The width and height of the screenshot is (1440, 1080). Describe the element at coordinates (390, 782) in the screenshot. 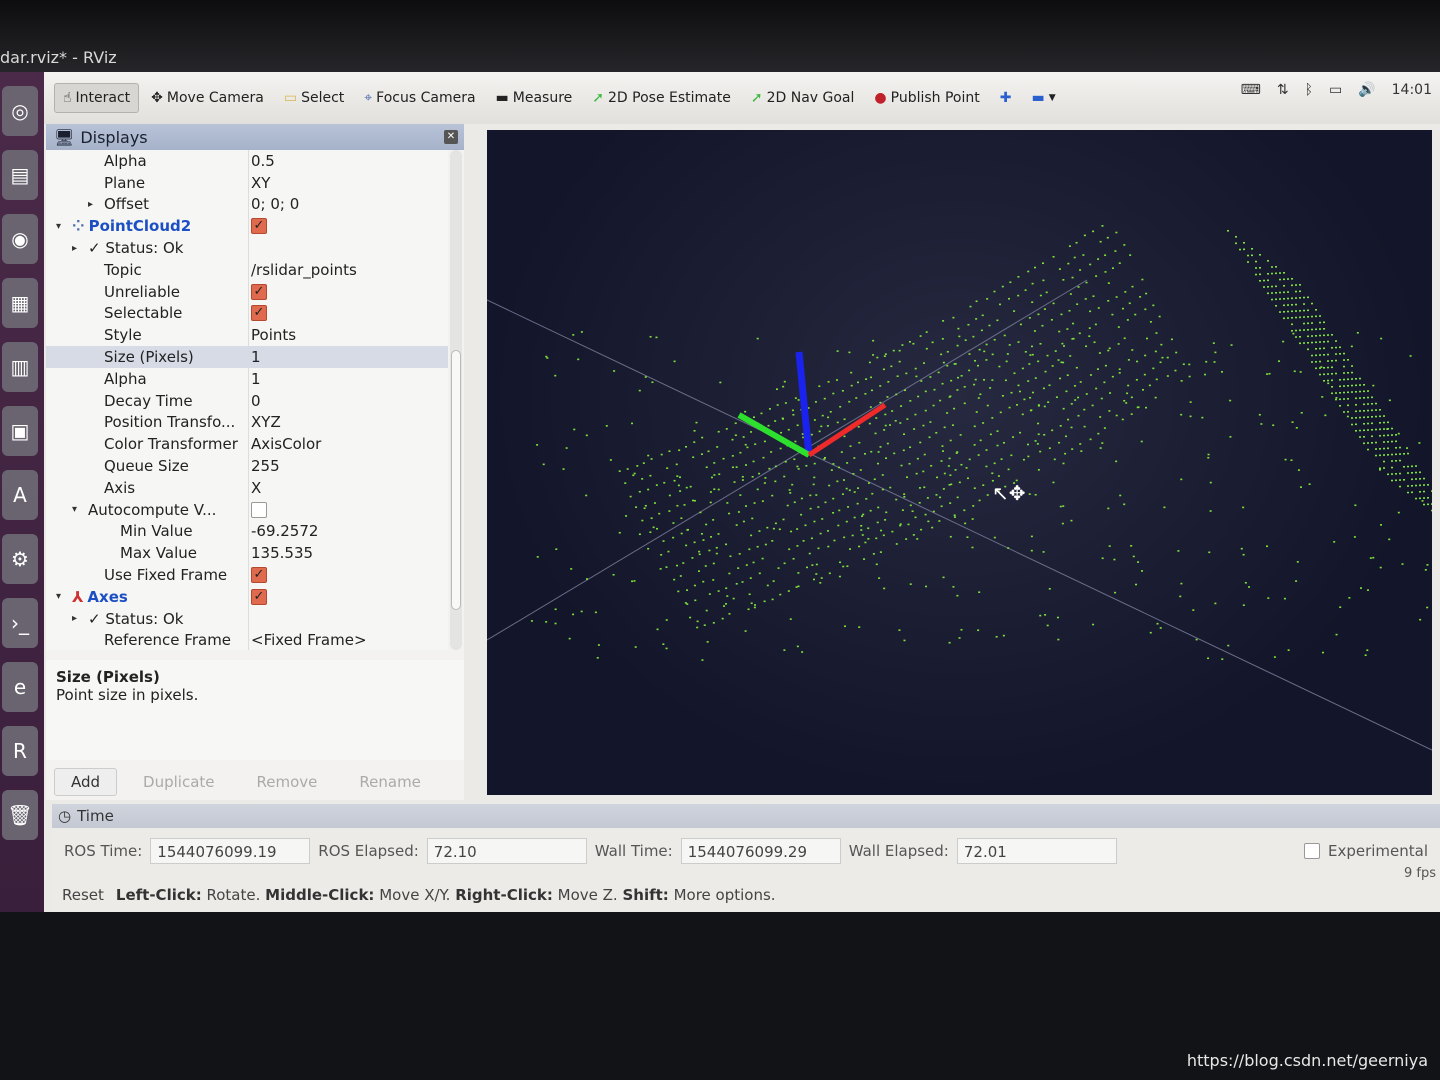

I see `rename-button: Rename` at that location.